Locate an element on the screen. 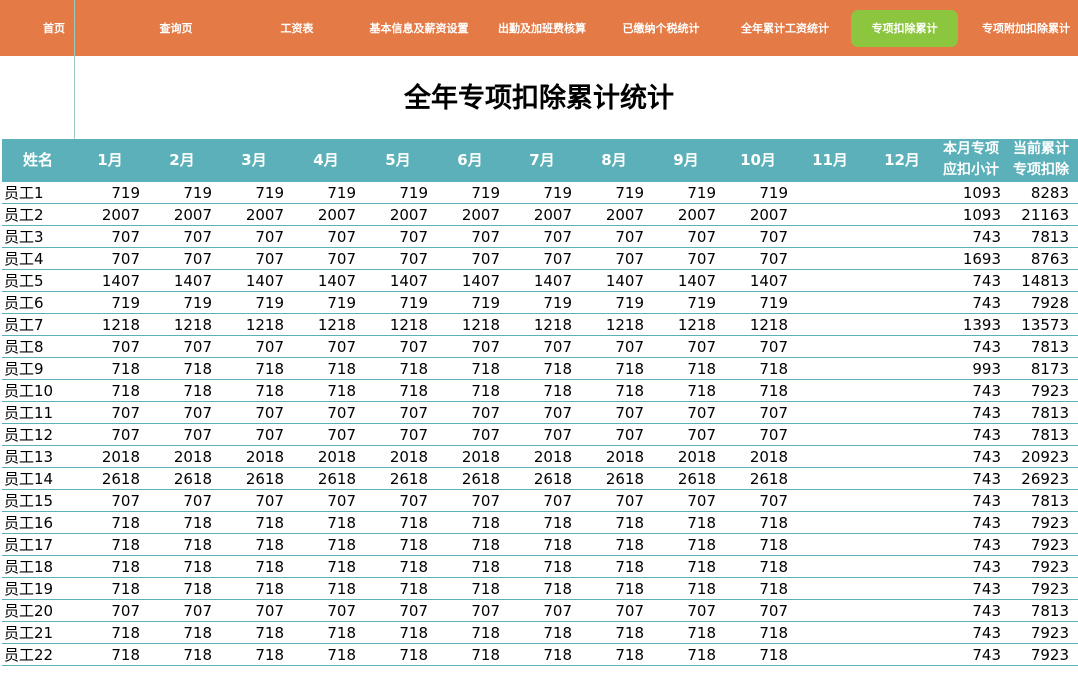 The height and width of the screenshot is (675, 1078). nav-basic-info: 基本信息及薪资设置 is located at coordinates (419, 28).